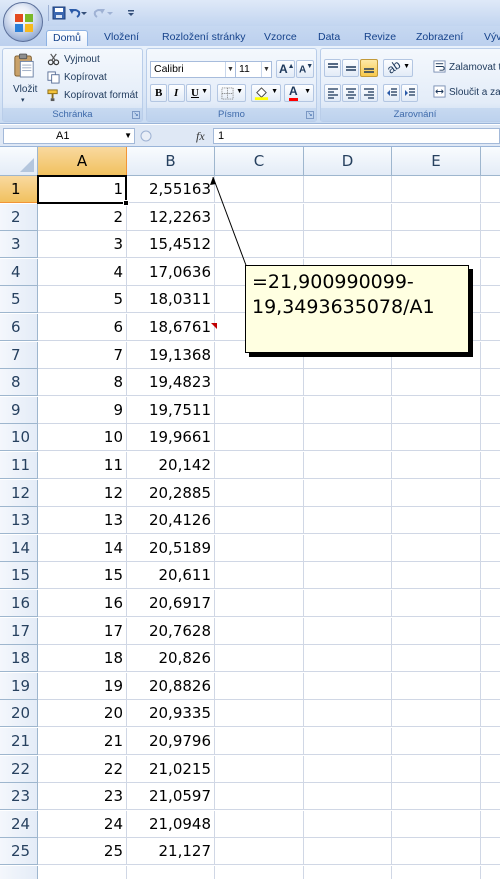 Image resolution: width=500 pixels, height=879 pixels. I want to click on insert-function-icon: fx, so click(200, 136).